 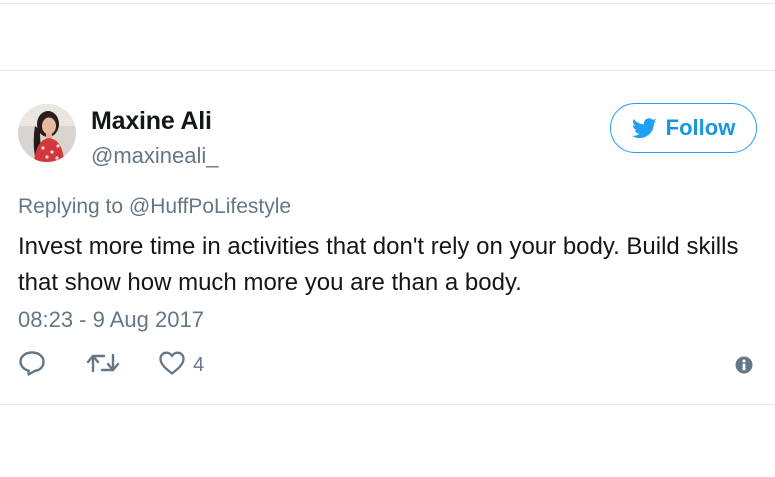 I want to click on twitter-bird-icon, so click(x=644, y=128).